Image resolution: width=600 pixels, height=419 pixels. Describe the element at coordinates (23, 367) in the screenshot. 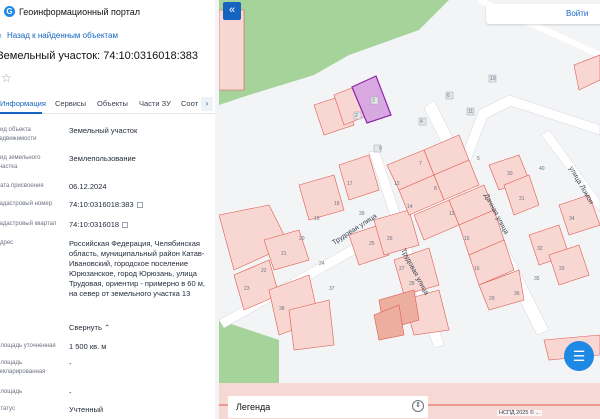

I see `field-label: Площадь декларированная` at that location.